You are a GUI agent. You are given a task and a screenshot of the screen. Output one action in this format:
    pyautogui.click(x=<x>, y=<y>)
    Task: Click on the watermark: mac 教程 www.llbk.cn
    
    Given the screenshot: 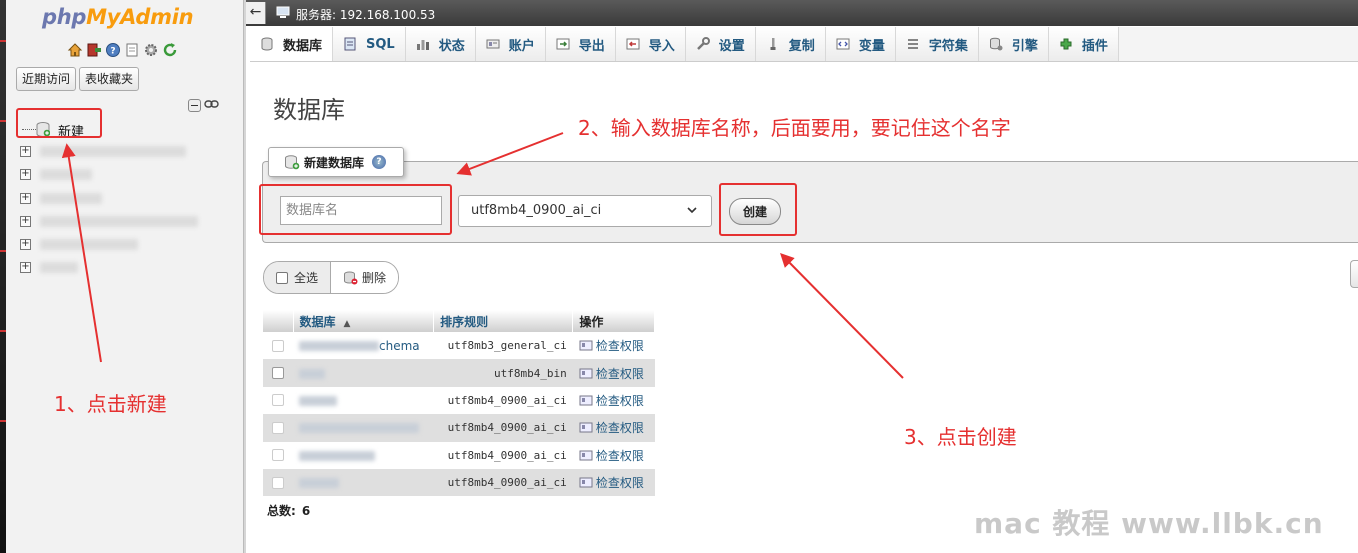 What is the action you would take?
    pyautogui.click(x=1149, y=523)
    